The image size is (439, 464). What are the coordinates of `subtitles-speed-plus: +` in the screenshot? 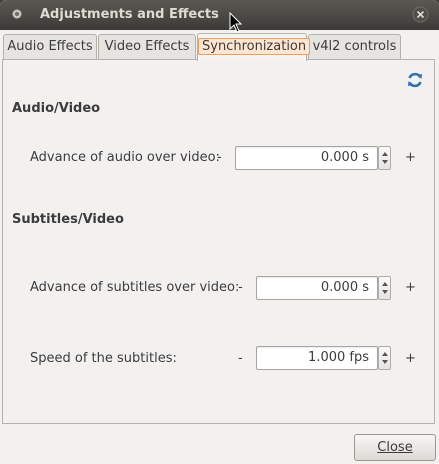 It's located at (410, 358).